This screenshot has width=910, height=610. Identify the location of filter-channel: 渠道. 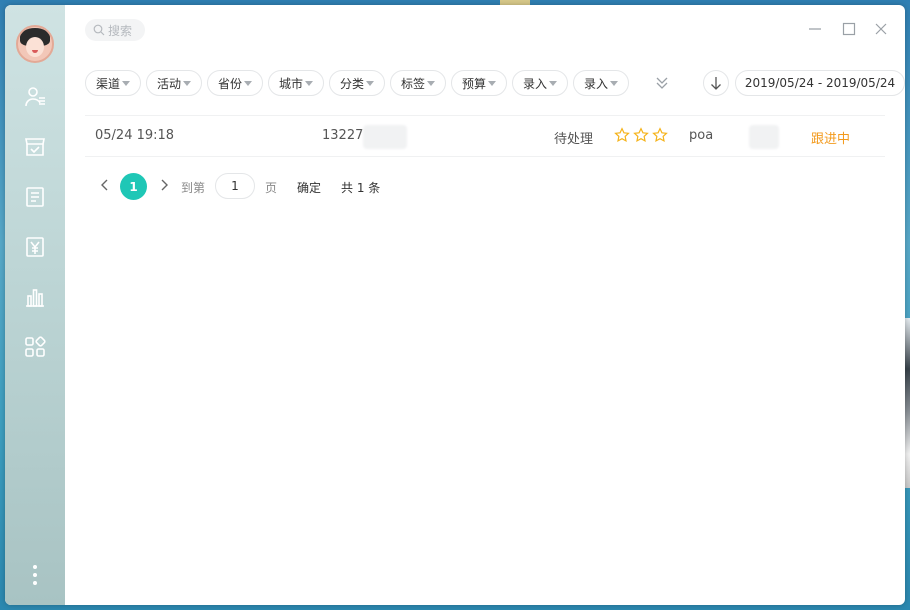
(113, 83).